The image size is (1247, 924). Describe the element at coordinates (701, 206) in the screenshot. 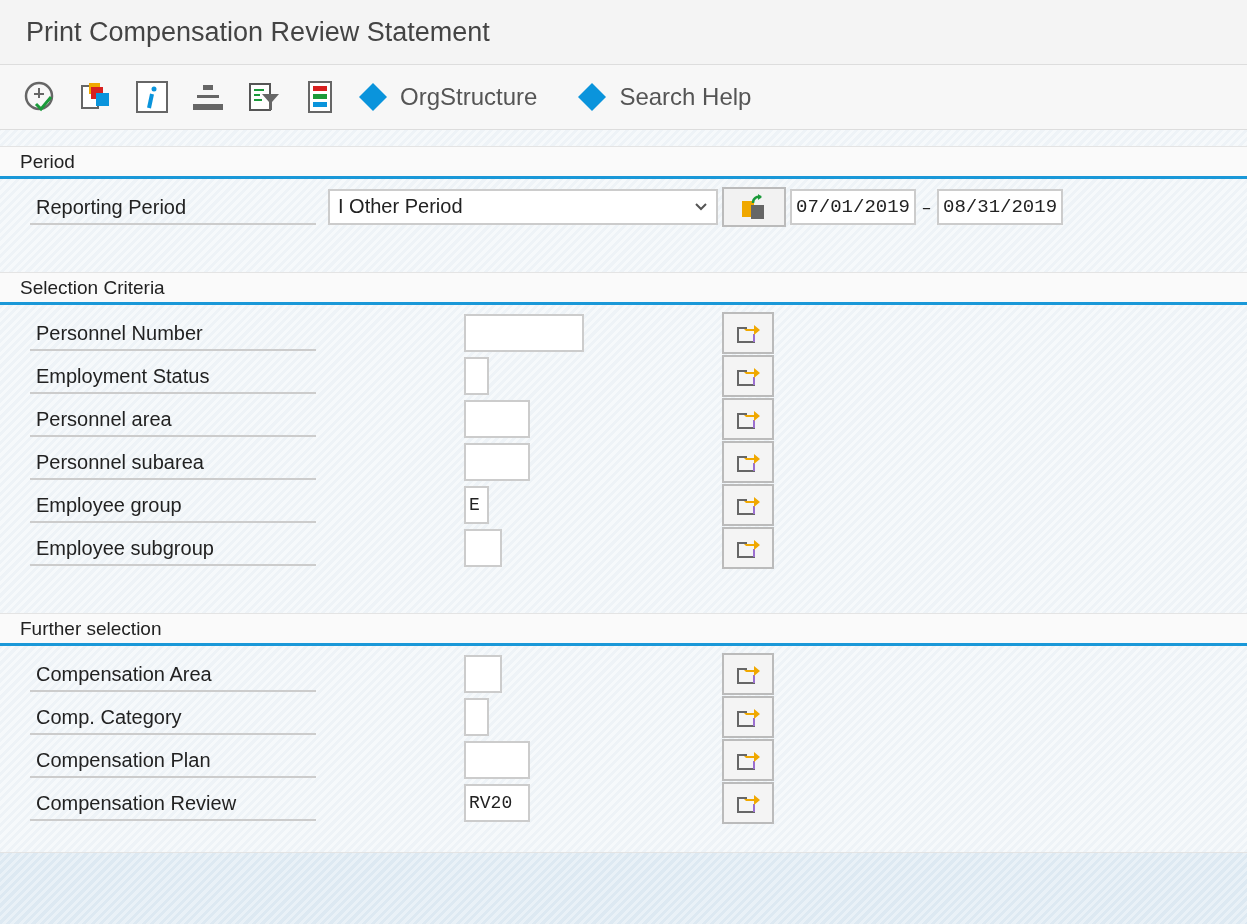

I see `chevron-down-icon` at that location.